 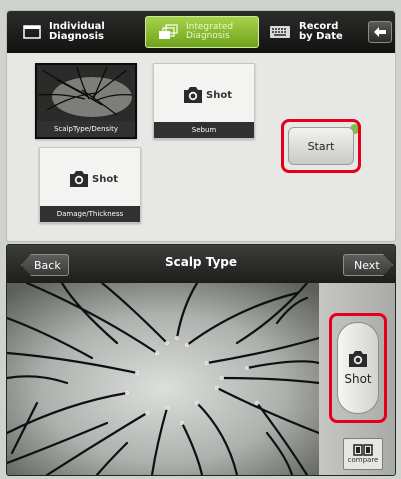 I want to click on tile-caption: Damage/Thickness, so click(x=90, y=214).